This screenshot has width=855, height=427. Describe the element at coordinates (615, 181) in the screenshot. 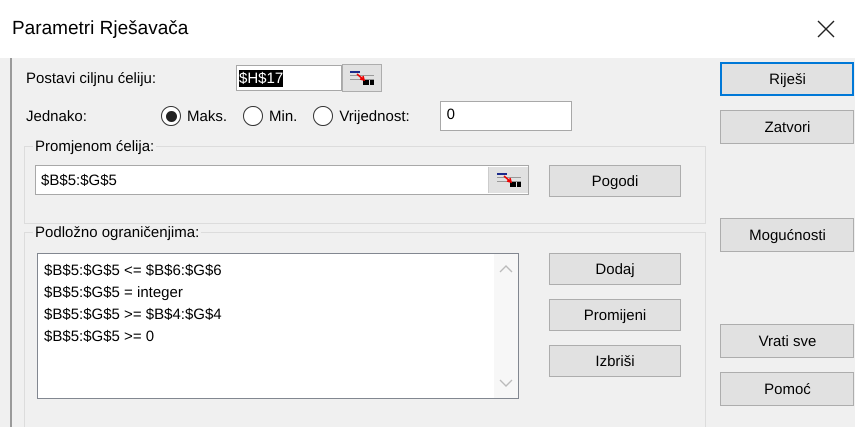

I see `guess-button: Pogodi` at that location.